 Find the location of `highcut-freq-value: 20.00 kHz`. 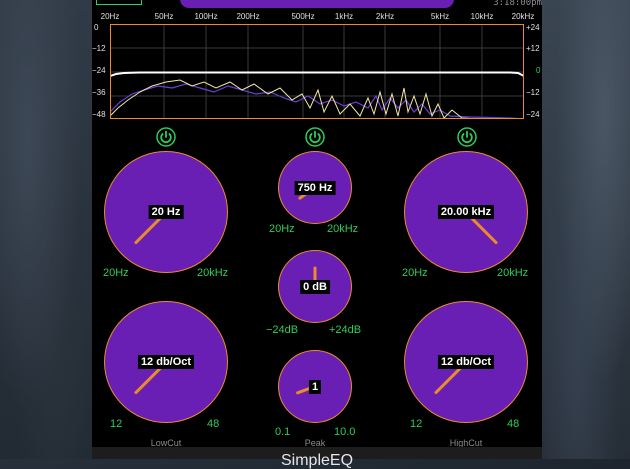

highcut-freq-value: 20.00 kHz is located at coordinates (466, 212).